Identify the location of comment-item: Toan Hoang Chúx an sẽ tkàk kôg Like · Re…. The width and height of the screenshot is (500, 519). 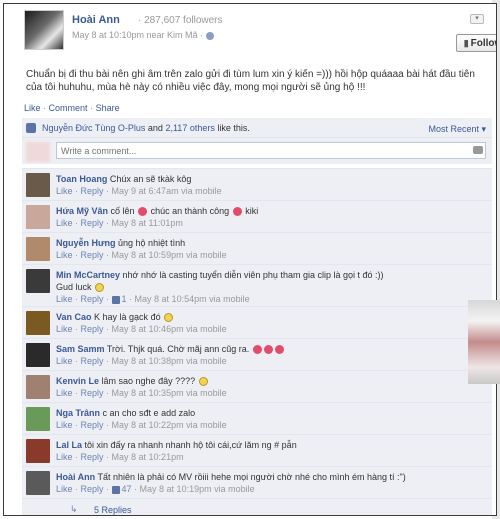
(257, 184).